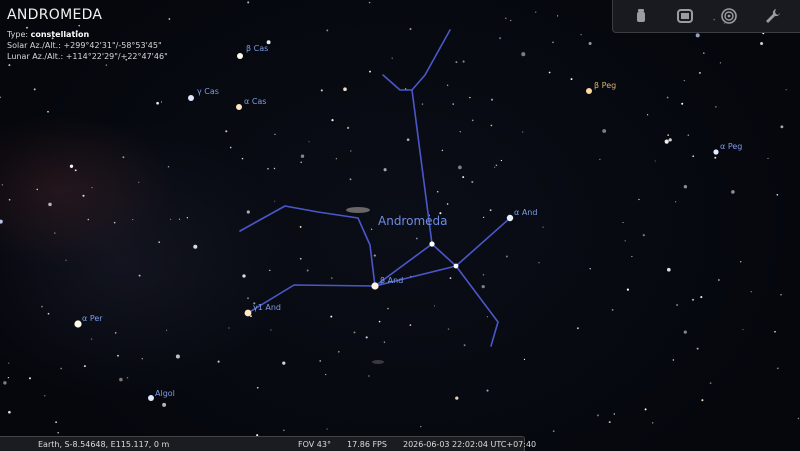 This screenshot has height=451, width=800. I want to click on datetime-readout: 2026-06-03 22:02:04 UTC+07:40, so click(469, 444).